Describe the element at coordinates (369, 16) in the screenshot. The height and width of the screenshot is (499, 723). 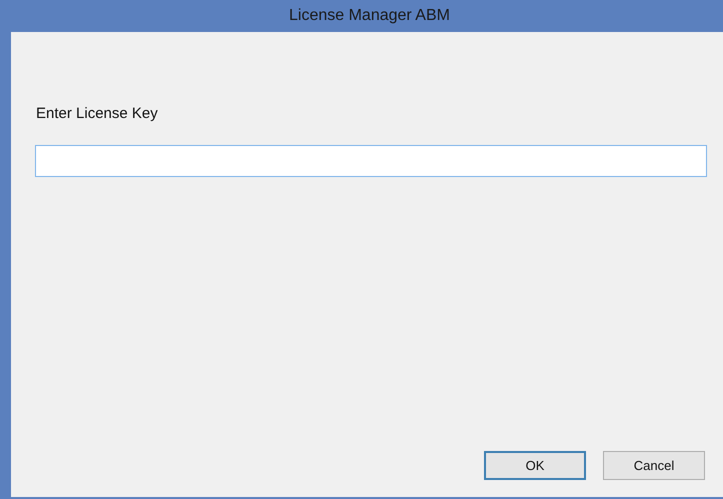
I see `window-title: License Manager ABM` at that location.